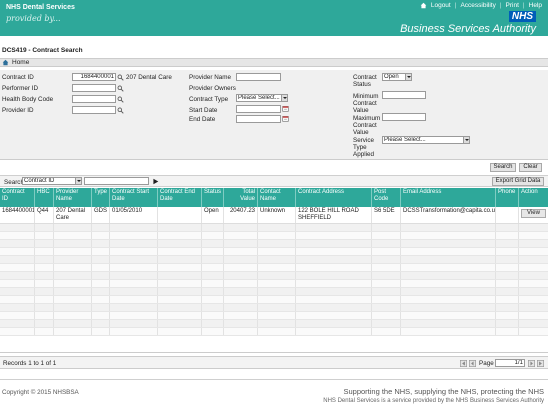 The width and height of the screenshot is (548, 418). I want to click on col-hbc: HBC, so click(44, 197).